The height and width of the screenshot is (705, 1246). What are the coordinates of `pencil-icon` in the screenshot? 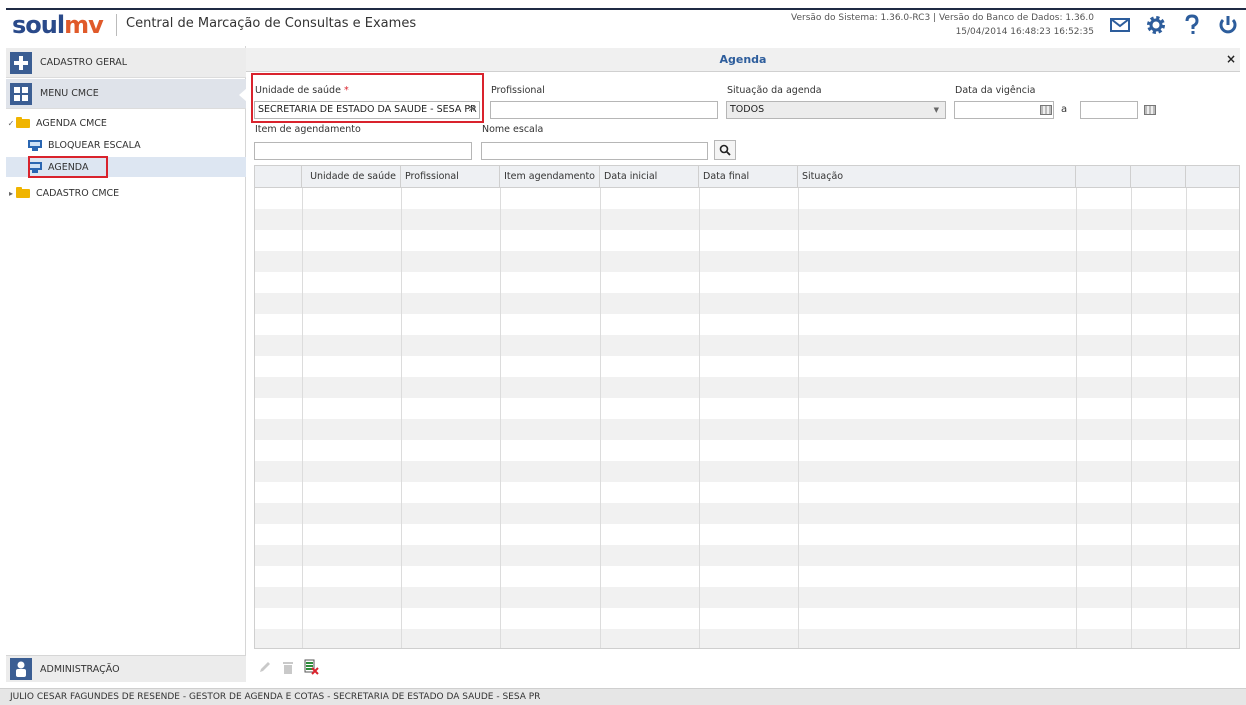 It's located at (265, 667).